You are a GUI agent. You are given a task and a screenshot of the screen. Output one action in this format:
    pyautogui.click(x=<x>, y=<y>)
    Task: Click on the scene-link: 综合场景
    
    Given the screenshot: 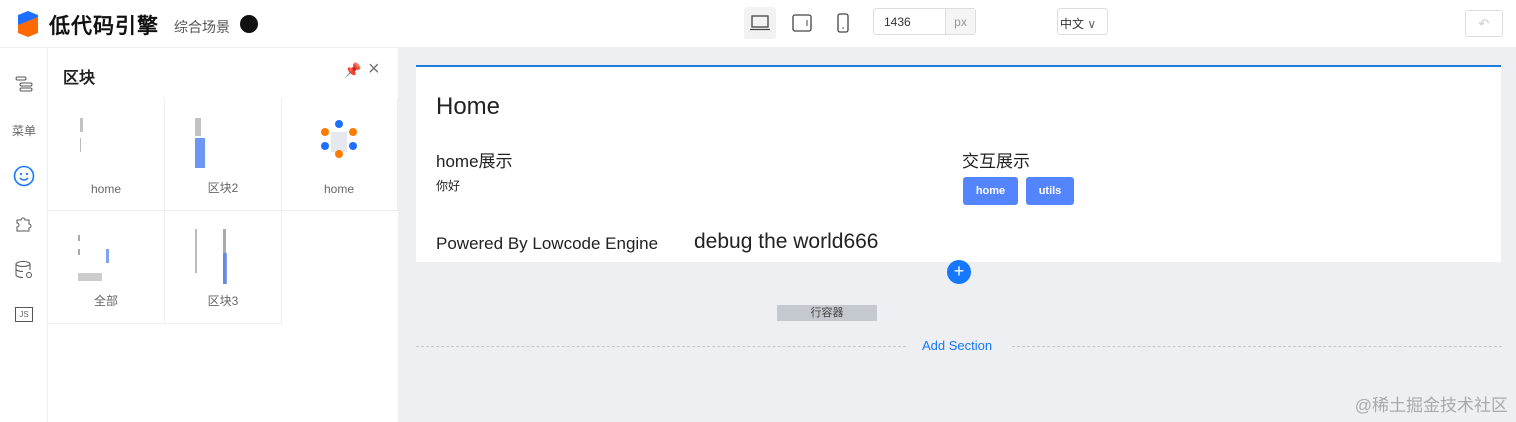 What is the action you would take?
    pyautogui.click(x=202, y=27)
    